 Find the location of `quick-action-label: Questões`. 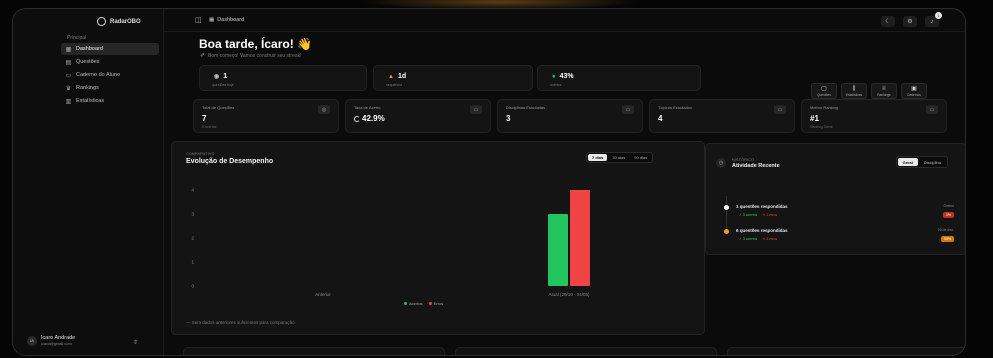

quick-action-label: Questões is located at coordinates (824, 95).